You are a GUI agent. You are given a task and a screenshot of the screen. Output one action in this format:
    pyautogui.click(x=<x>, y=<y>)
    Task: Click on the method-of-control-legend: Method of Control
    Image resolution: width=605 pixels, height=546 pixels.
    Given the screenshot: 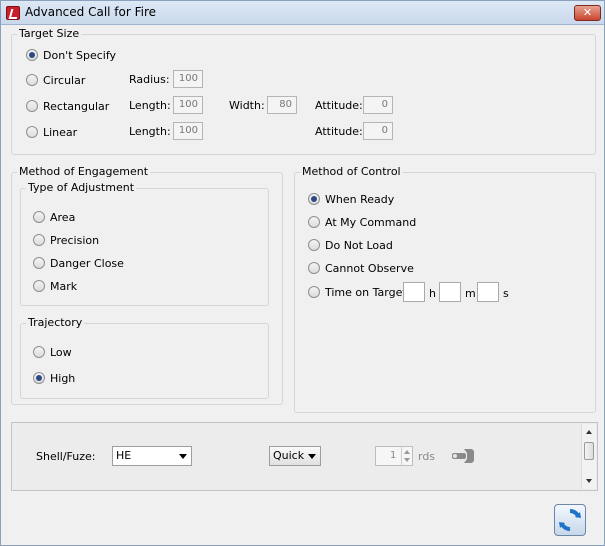 What is the action you would take?
    pyautogui.click(x=351, y=171)
    